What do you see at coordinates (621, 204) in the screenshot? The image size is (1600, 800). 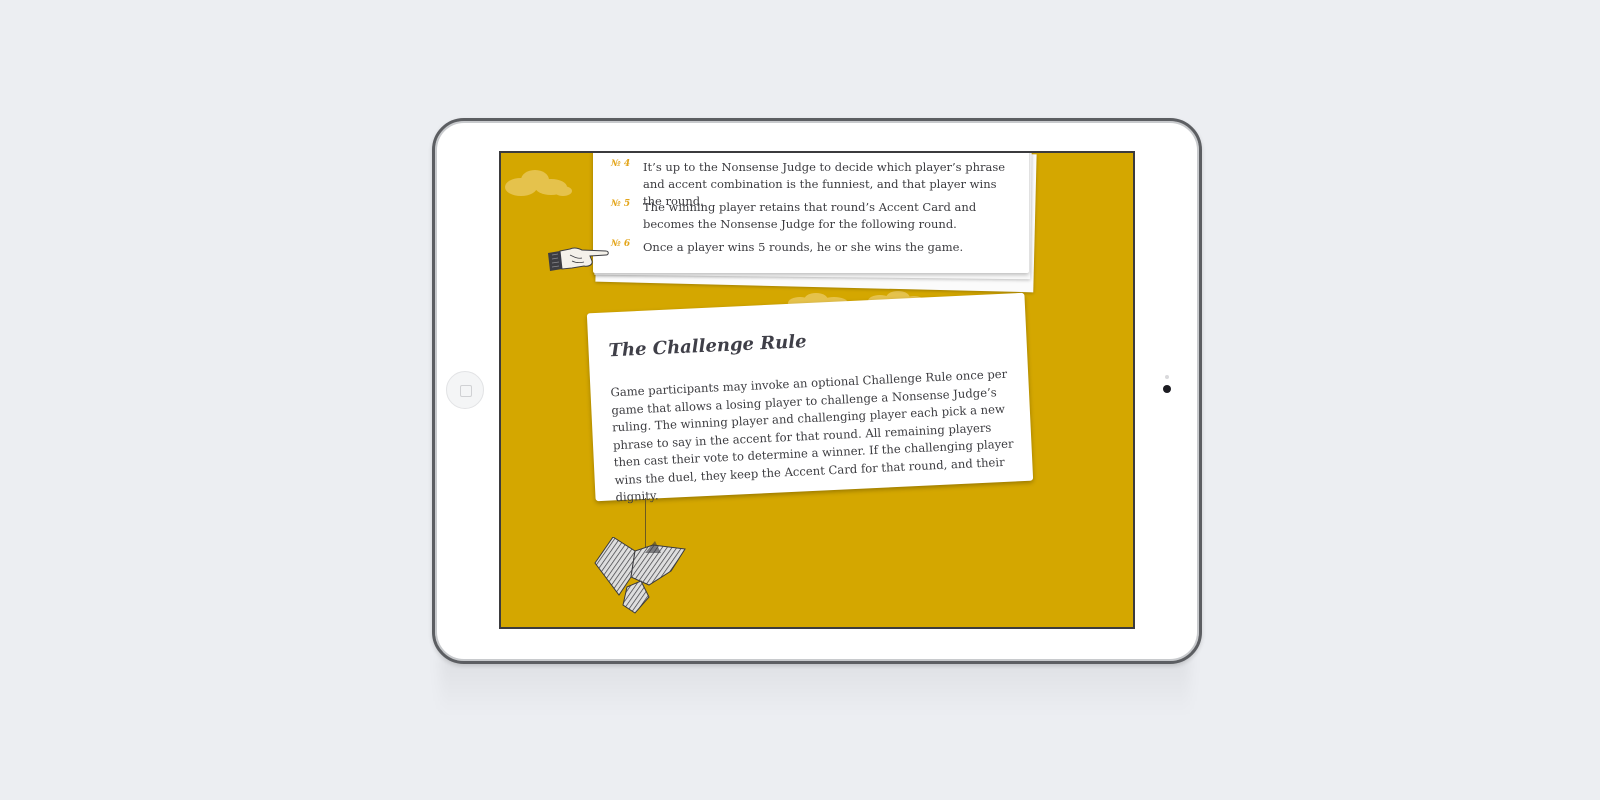 I see `rule-number: № 5` at bounding box center [621, 204].